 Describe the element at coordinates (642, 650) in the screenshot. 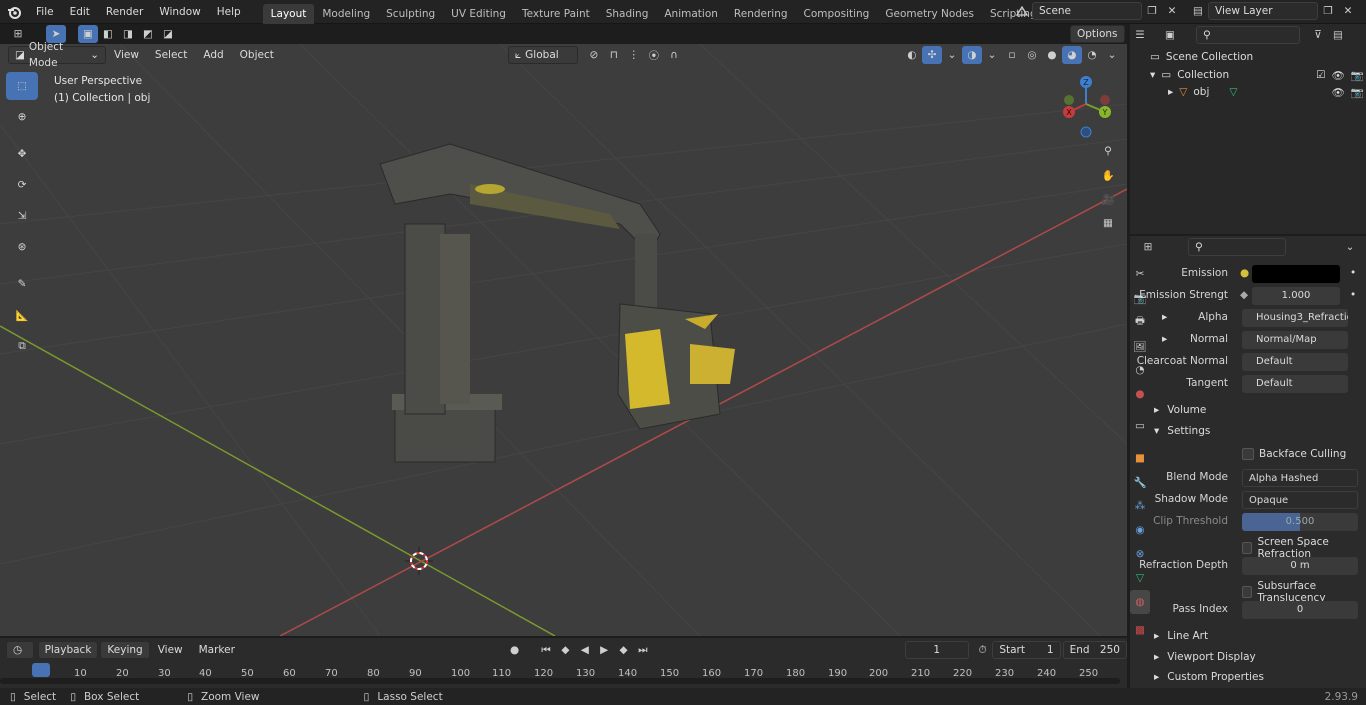

I see `jump-end-icon: ⏭` at that location.